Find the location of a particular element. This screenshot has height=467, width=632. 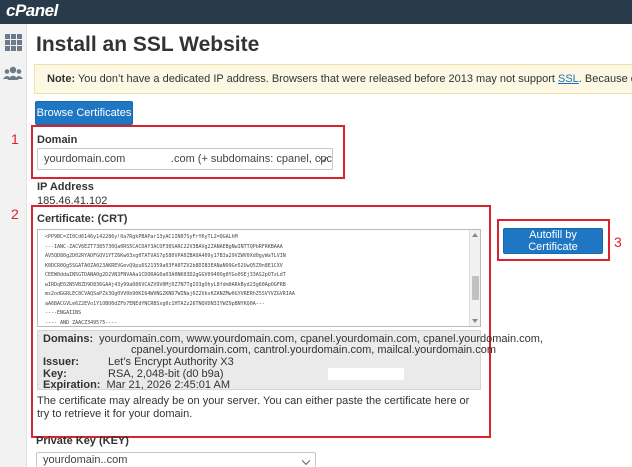

private-key-select: yourdomain..com is located at coordinates (176, 459).